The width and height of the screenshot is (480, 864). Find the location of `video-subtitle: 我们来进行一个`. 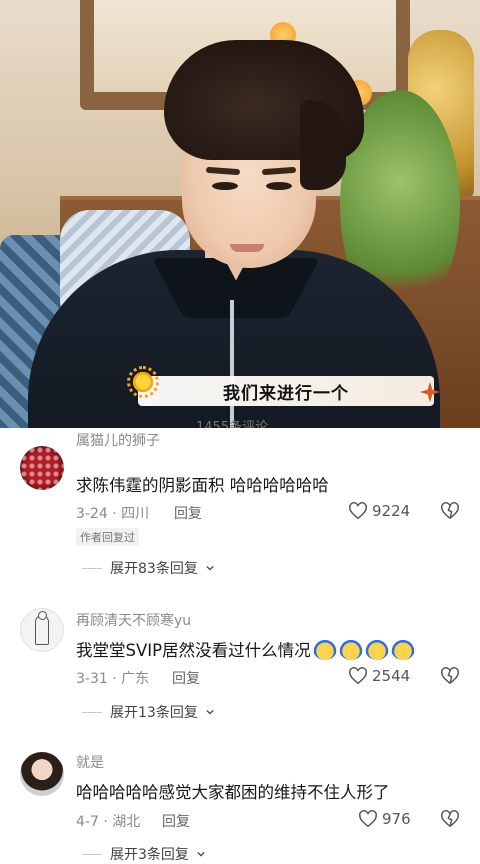

video-subtitle: 我们来进行一个 is located at coordinates (286, 391).